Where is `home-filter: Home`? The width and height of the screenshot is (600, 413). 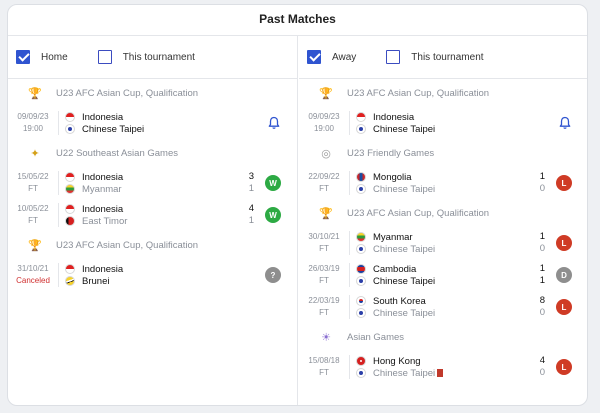
home-filter: Home is located at coordinates (42, 57).